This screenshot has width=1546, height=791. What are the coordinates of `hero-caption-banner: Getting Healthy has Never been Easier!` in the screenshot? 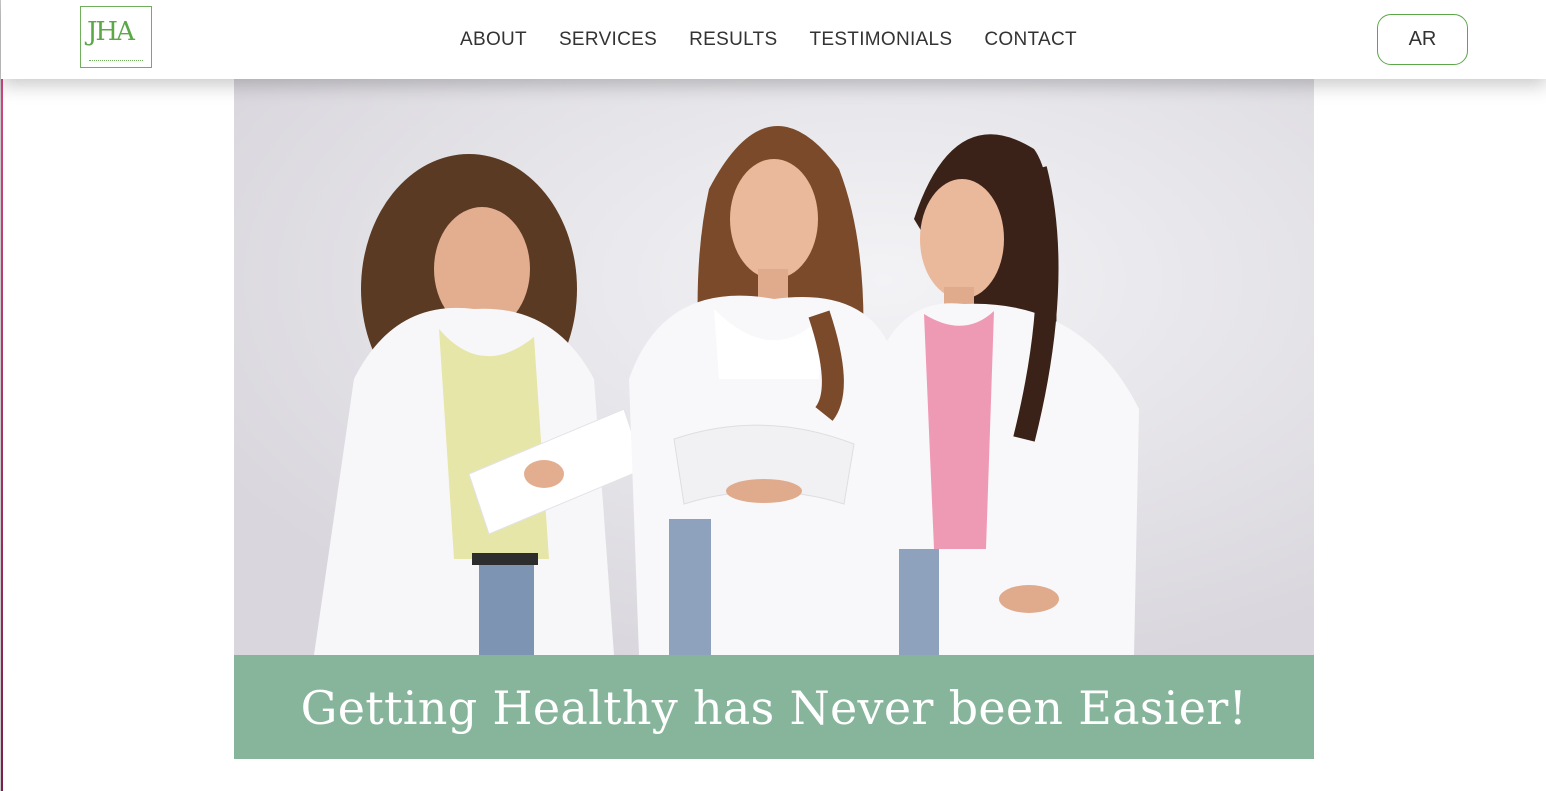 It's located at (774, 707).